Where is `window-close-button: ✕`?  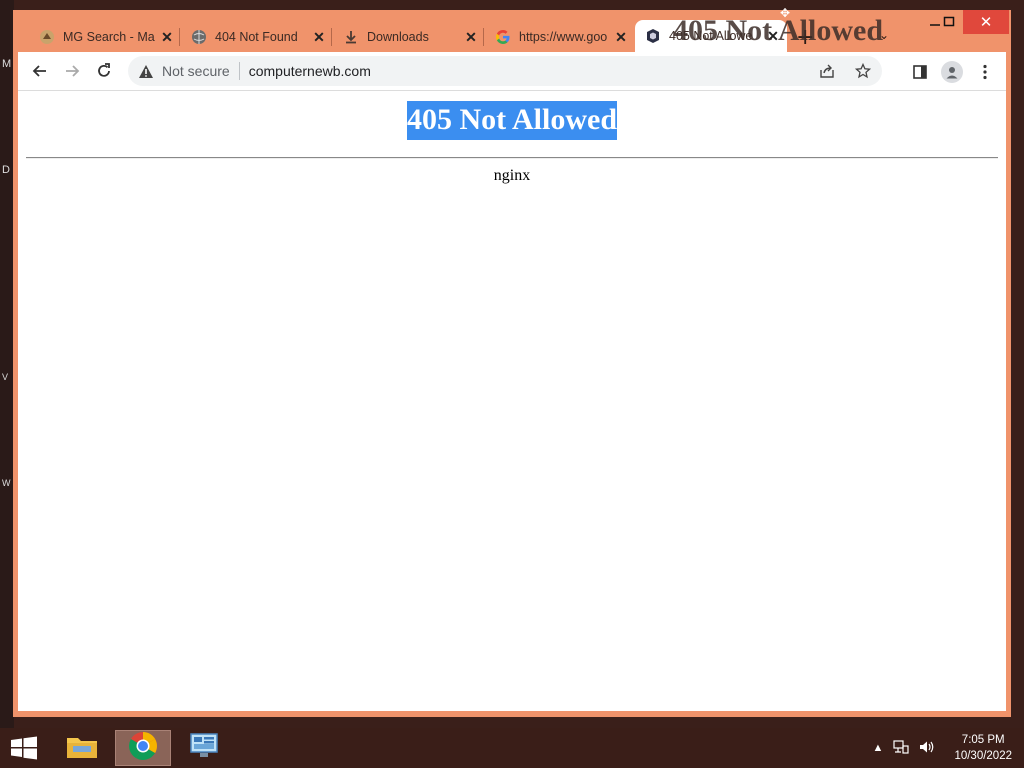 window-close-button: ✕ is located at coordinates (986, 22).